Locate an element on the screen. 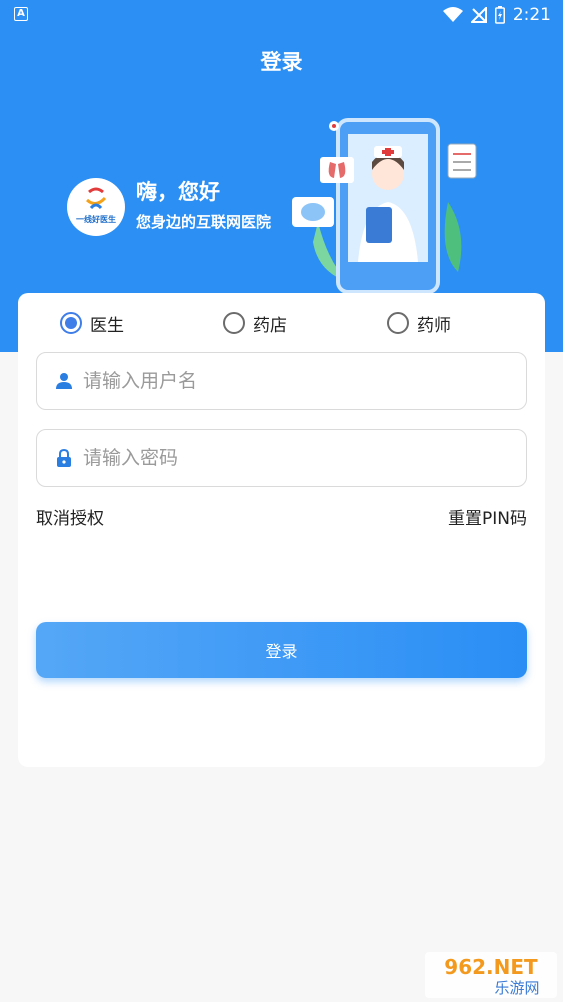  status-time: 2:21 is located at coordinates (531, 15).